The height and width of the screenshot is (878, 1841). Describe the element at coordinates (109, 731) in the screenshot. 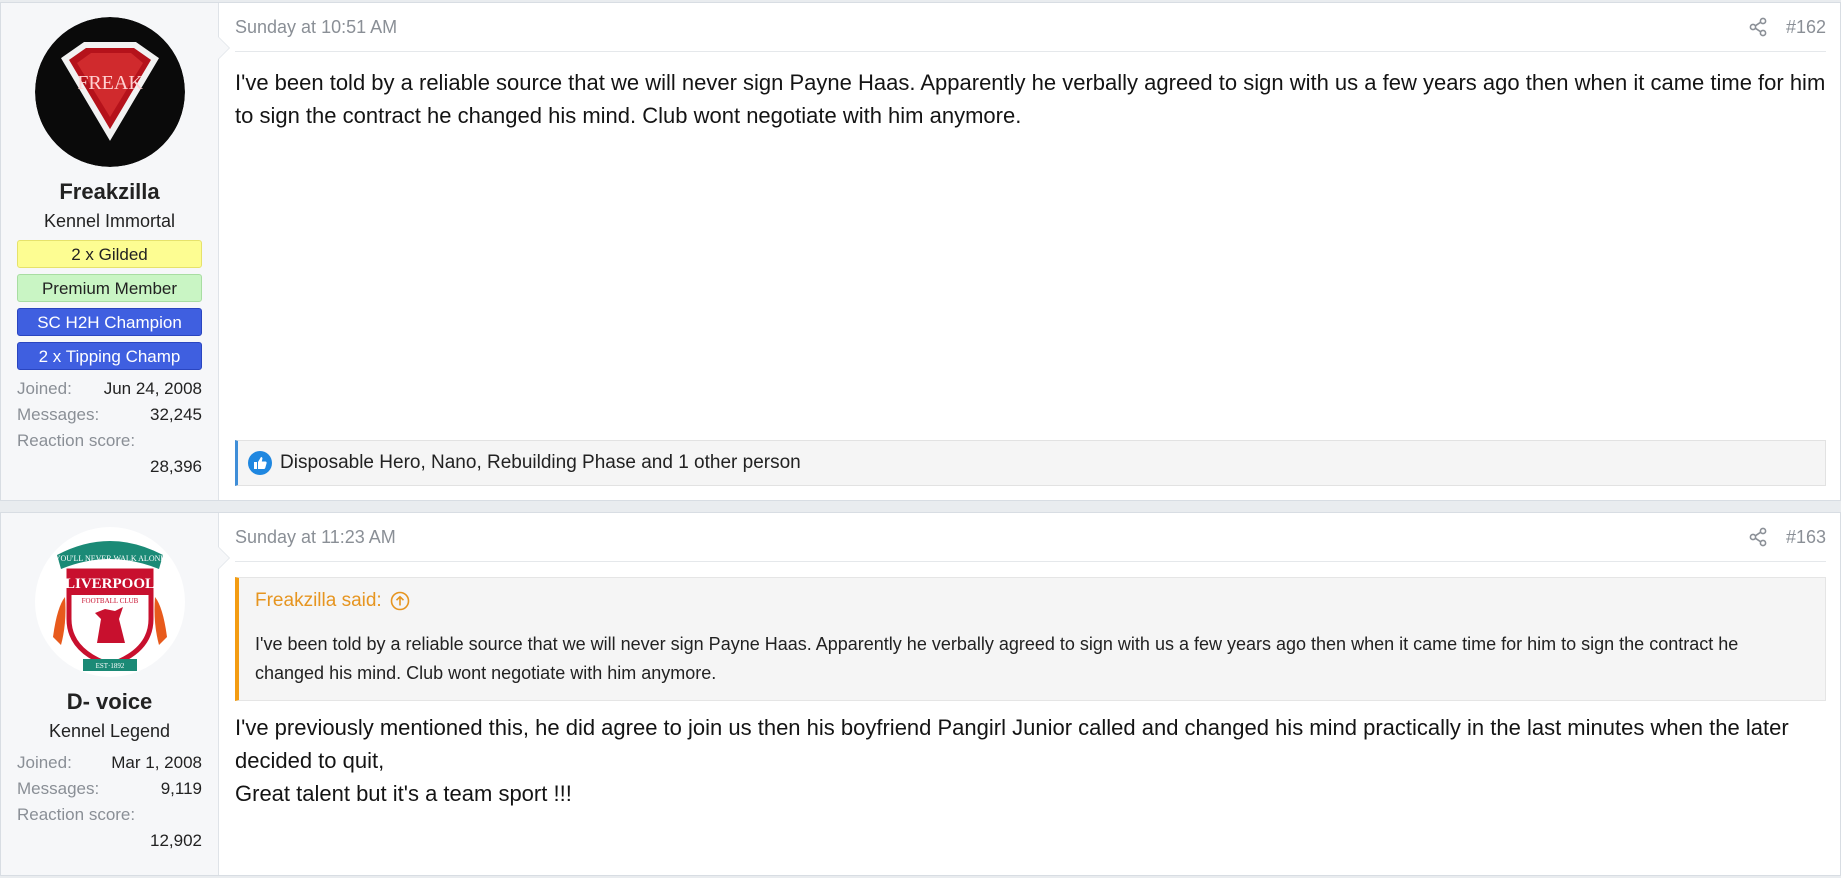

I see `user-title: Kennel Legend` at that location.